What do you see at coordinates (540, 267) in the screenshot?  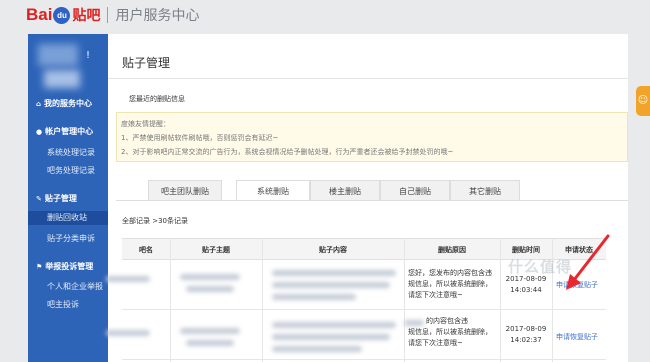 I see `watermark: 什么值得` at bounding box center [540, 267].